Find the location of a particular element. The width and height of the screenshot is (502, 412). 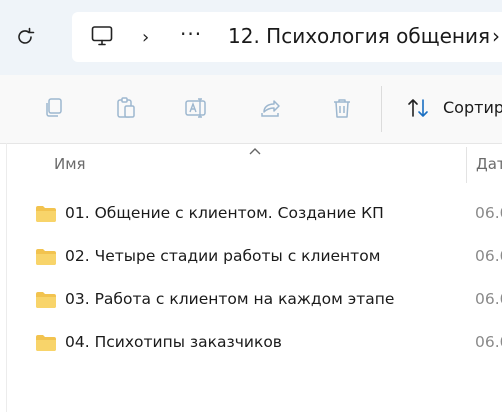

column-header-date: Дат is located at coordinates (489, 164).